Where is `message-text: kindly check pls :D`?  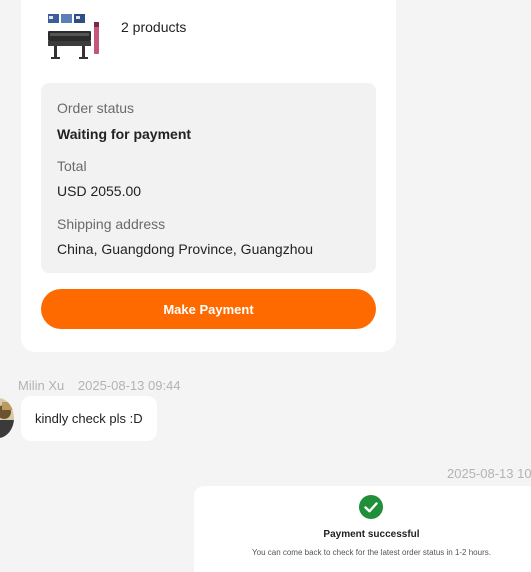
message-text: kindly check pls :D is located at coordinates (89, 418).